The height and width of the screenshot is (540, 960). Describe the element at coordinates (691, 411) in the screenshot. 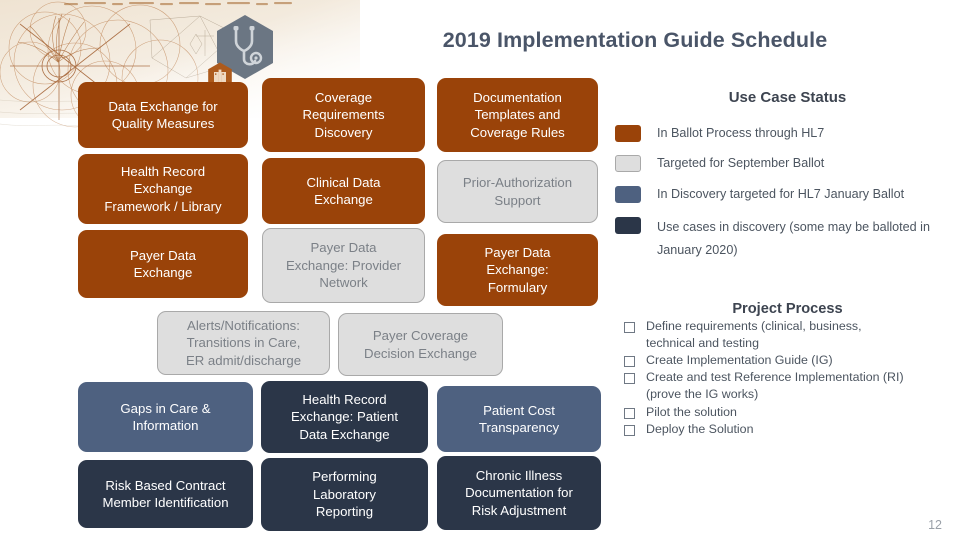

I see `project-process-item-label: Pilot the solution` at that location.